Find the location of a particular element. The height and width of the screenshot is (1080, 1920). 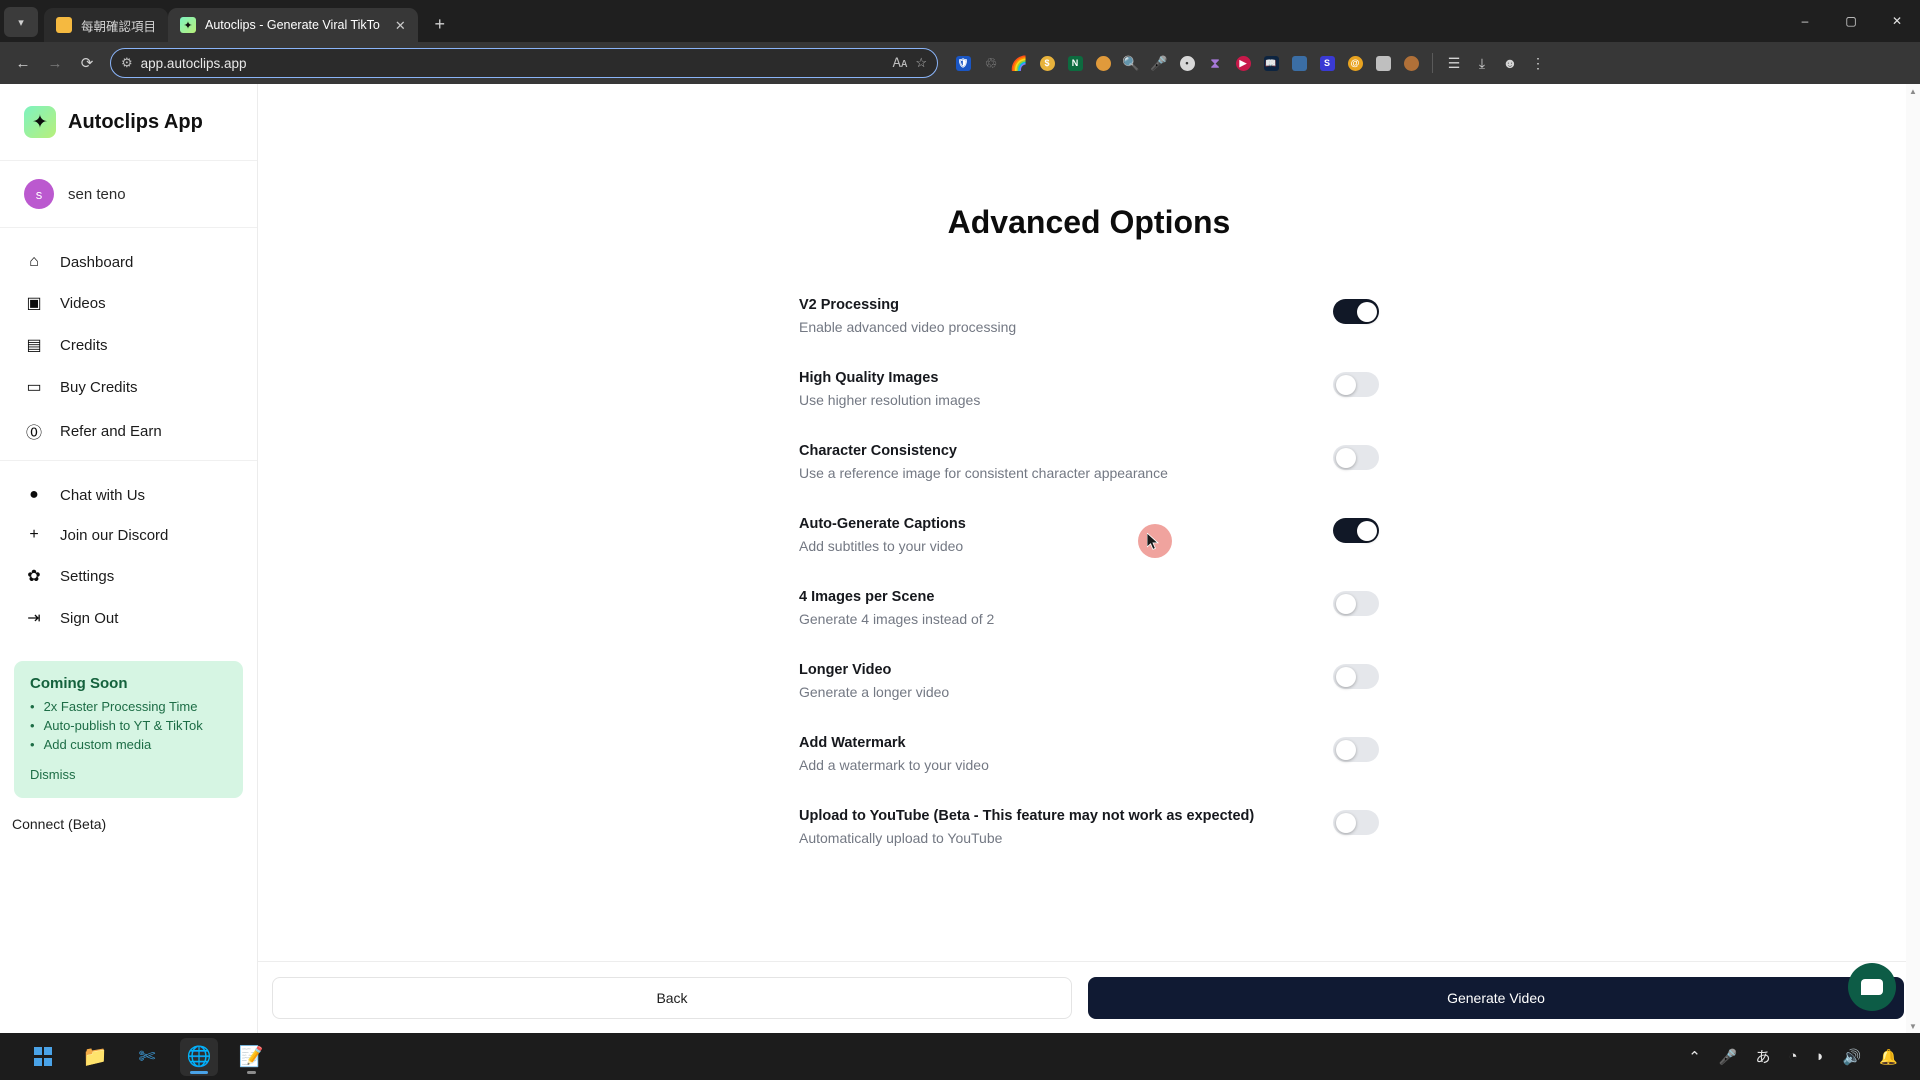

page-scrollbar: ▲ ▼ is located at coordinates (1913, 558).